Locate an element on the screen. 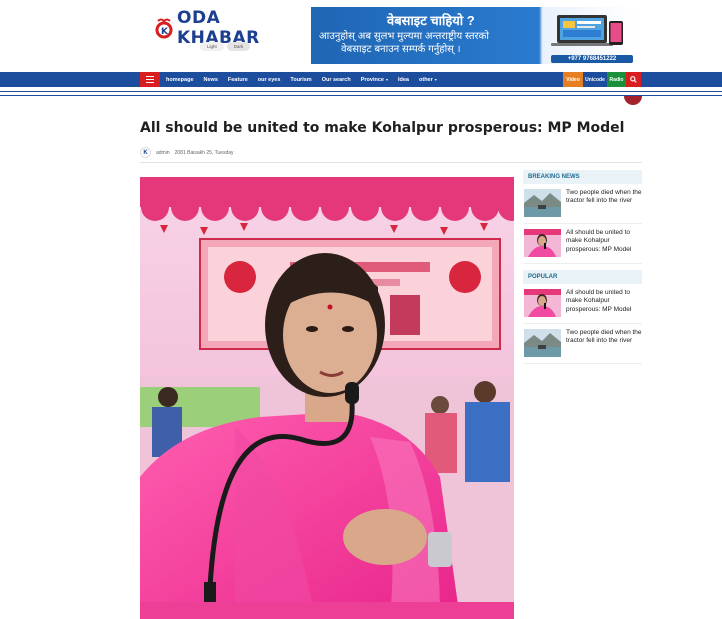 This screenshot has width=722, height=619. article-meta: K admin 2081 Baisakh 25, Tuesday is located at coordinates (187, 152).